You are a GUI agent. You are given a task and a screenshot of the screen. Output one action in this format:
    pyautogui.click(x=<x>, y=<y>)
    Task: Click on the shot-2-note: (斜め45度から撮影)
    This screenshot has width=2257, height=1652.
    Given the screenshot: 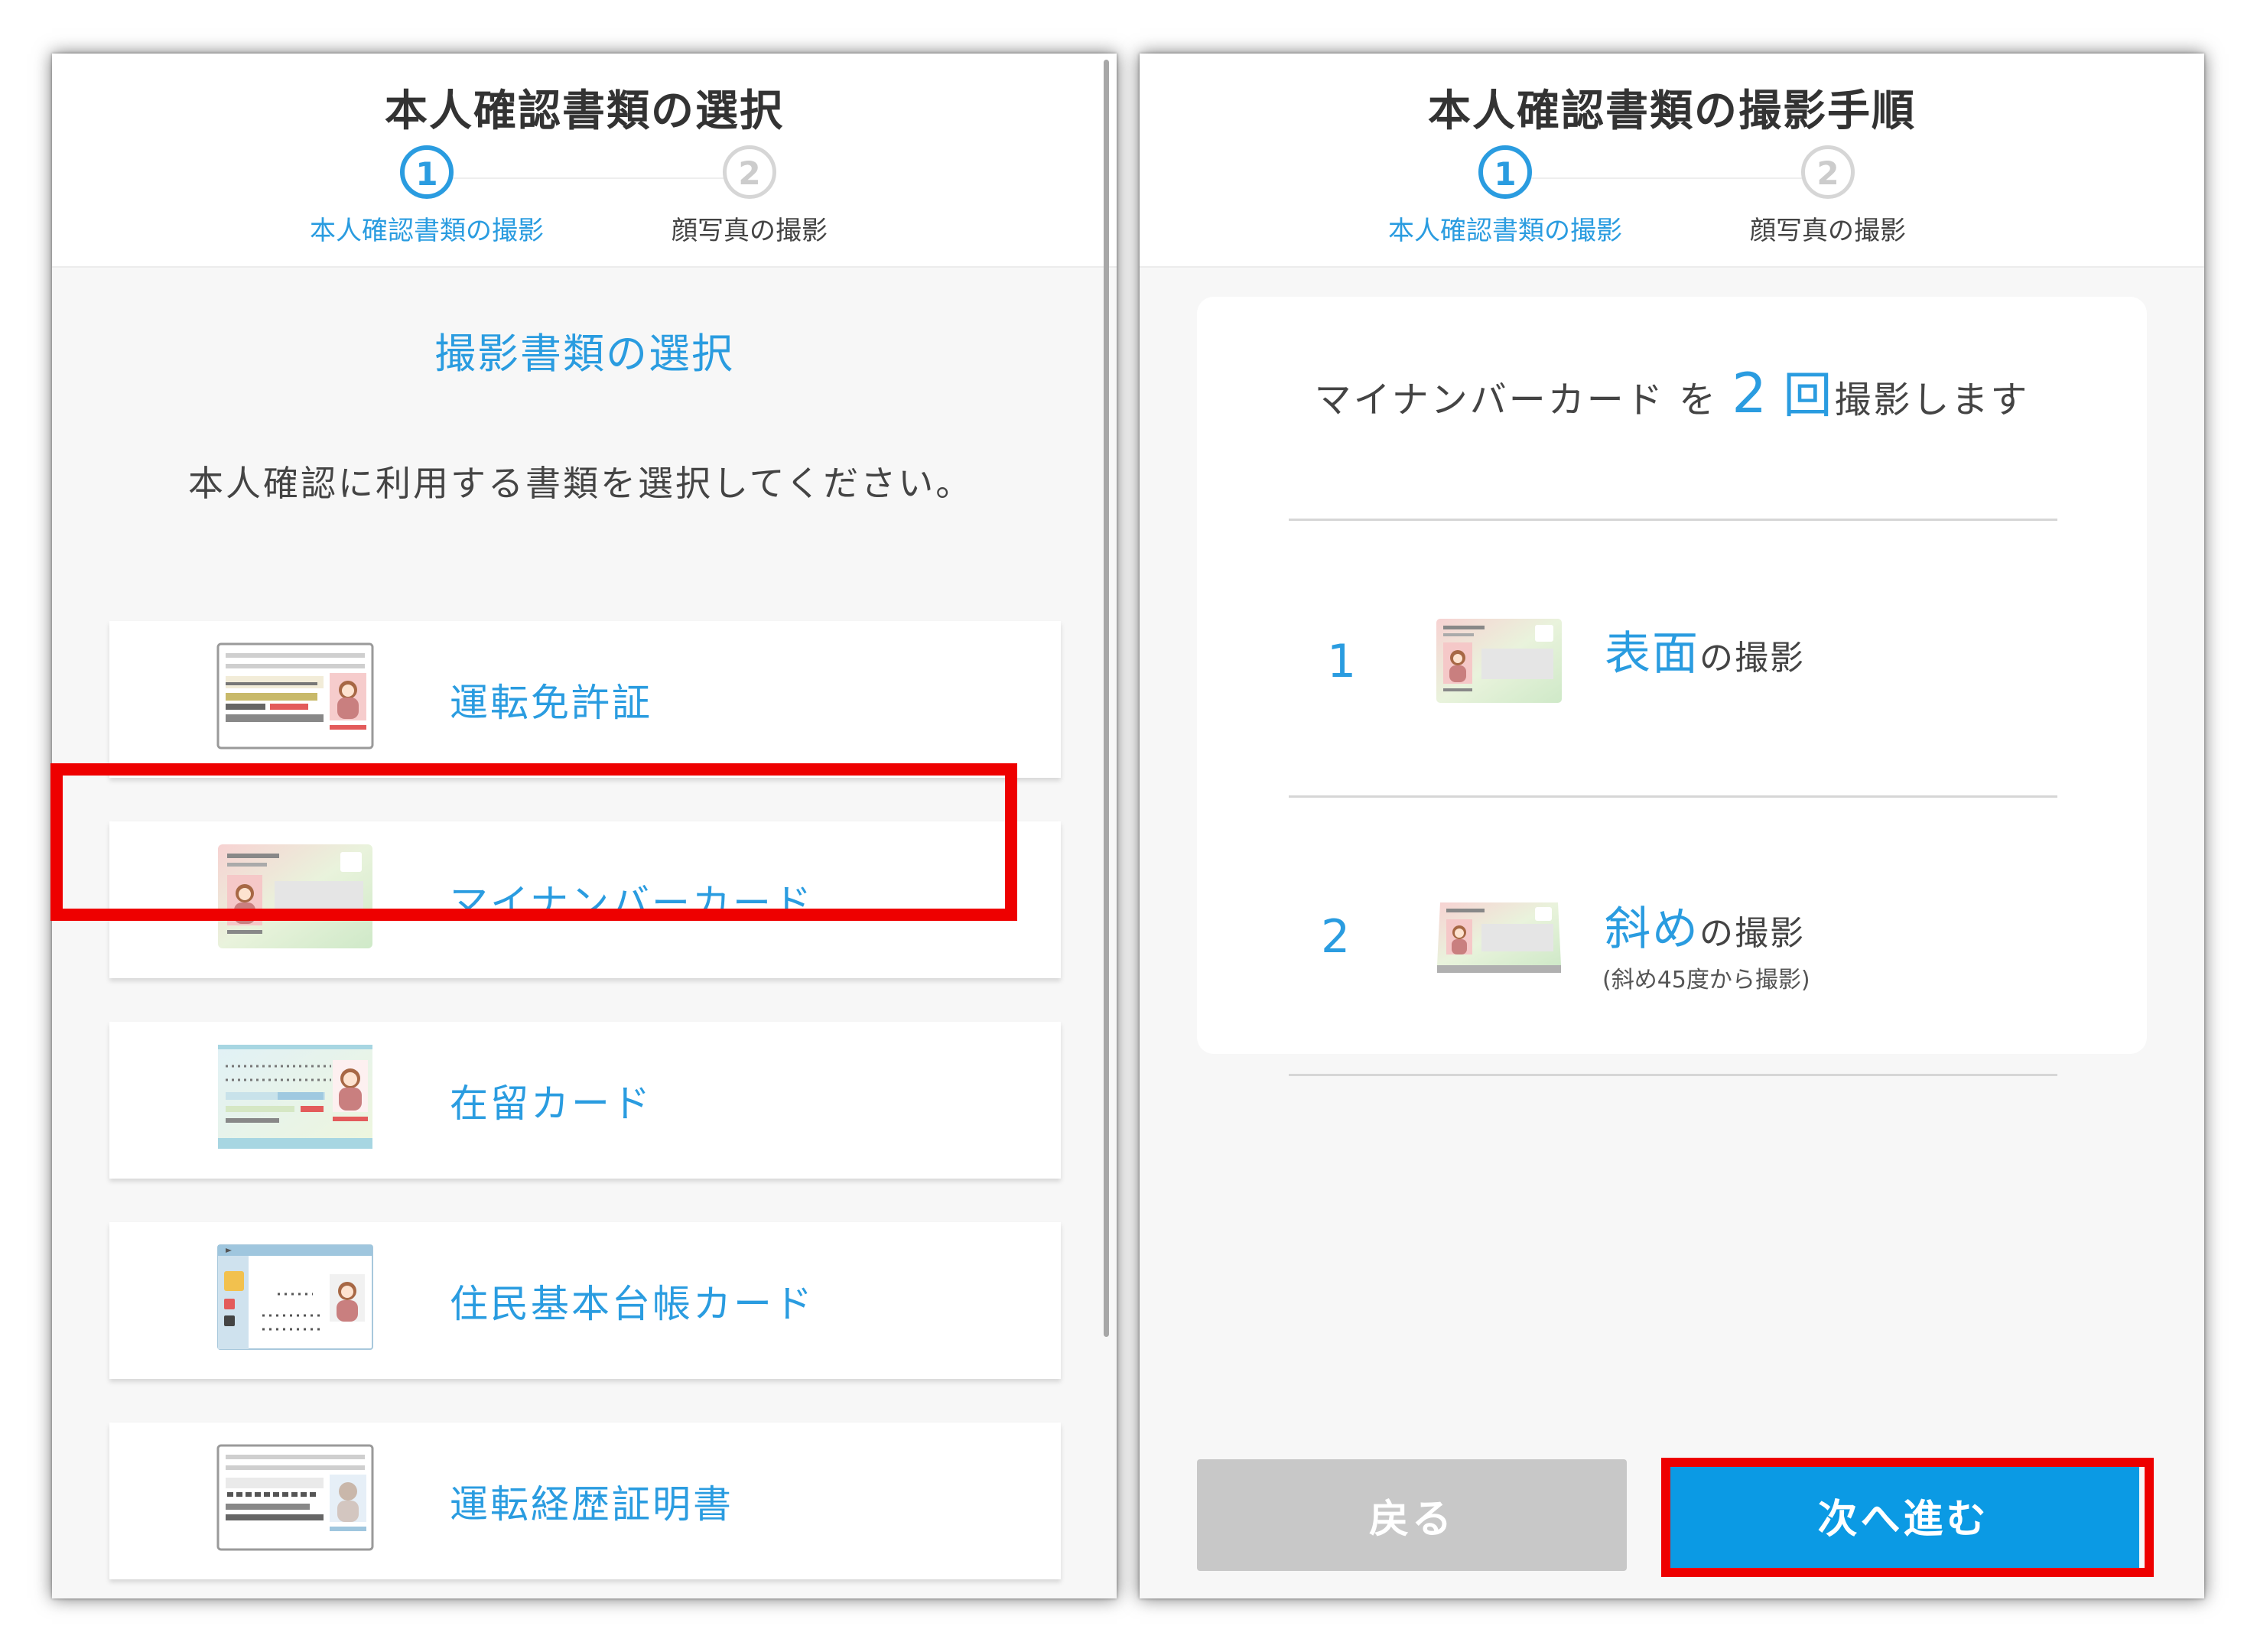 What is the action you would take?
    pyautogui.click(x=1706, y=980)
    